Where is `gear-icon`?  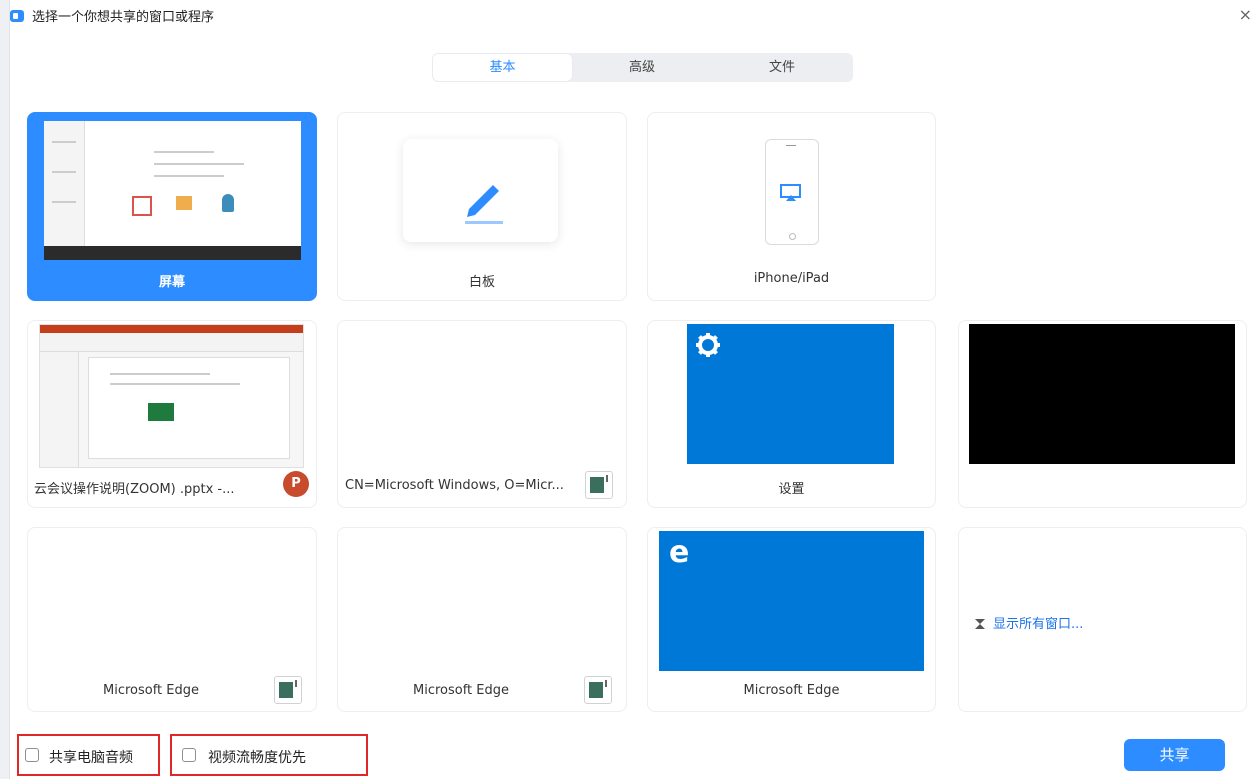
gear-icon is located at coordinates (708, 345).